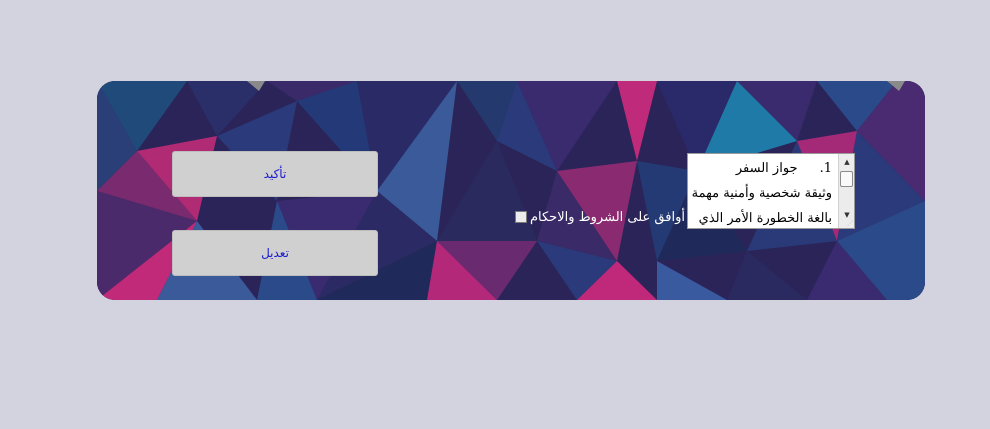 The image size is (990, 429). What do you see at coordinates (850, 223) in the screenshot?
I see `resize-grip-icon: ⋰` at bounding box center [850, 223].